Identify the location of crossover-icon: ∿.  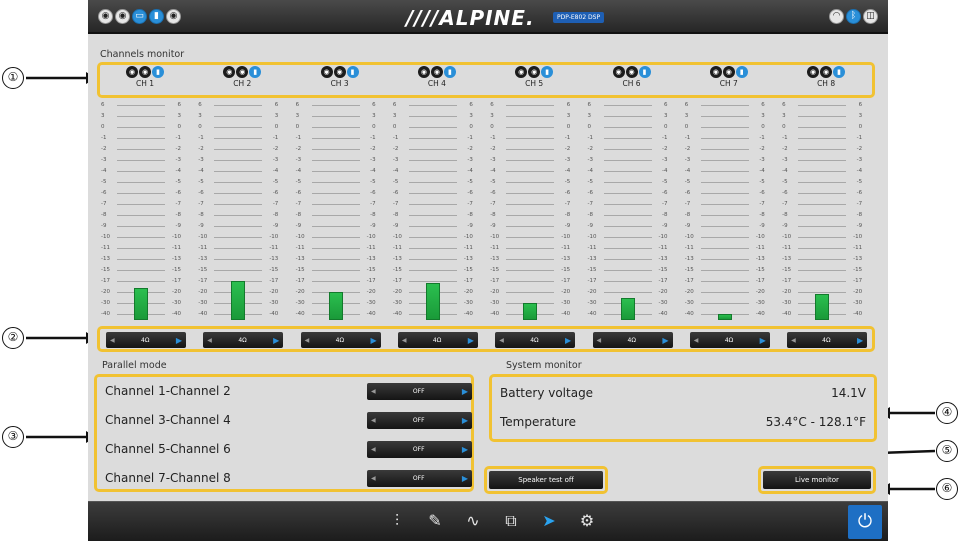
(473, 521).